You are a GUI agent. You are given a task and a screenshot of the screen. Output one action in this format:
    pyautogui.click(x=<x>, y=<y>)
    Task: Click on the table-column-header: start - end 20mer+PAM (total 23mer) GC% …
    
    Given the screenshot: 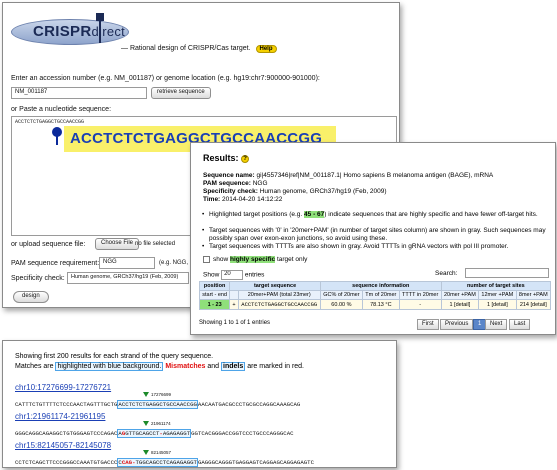 What is the action you would take?
    pyautogui.click(x=375, y=295)
    